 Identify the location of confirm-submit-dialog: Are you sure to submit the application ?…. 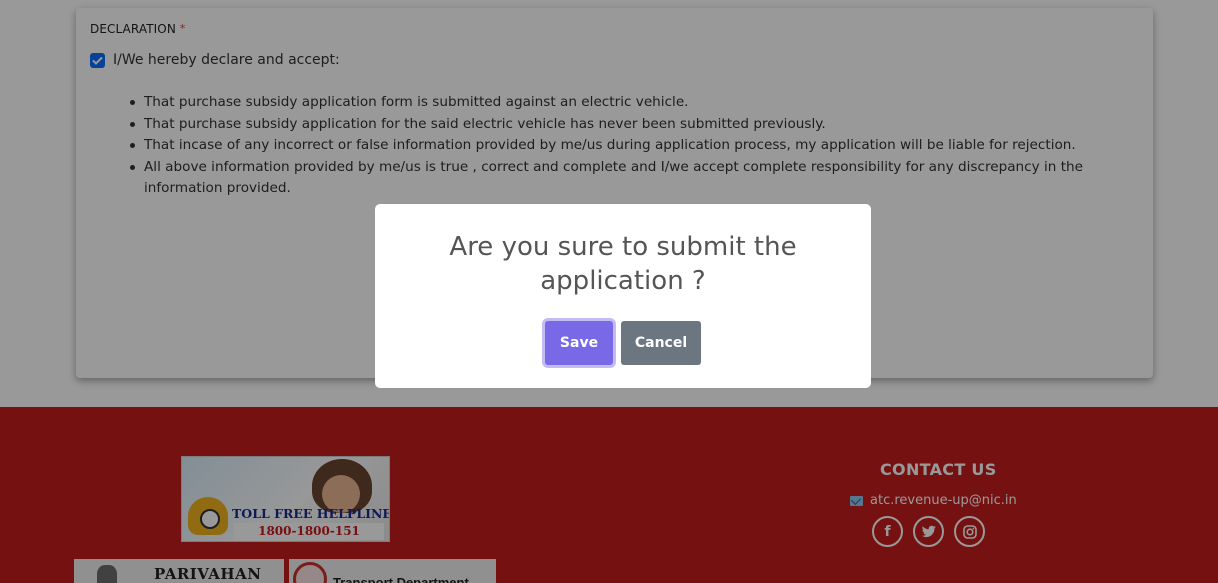
(623, 296).